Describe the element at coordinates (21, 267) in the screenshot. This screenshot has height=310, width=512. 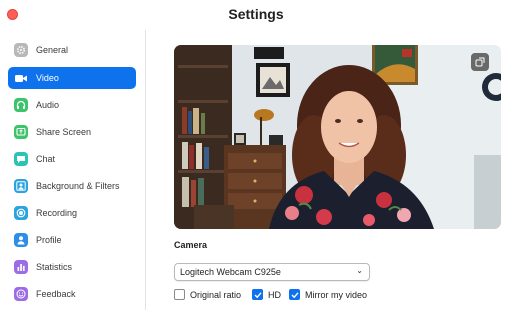
I see `bar-chart-icon` at that location.